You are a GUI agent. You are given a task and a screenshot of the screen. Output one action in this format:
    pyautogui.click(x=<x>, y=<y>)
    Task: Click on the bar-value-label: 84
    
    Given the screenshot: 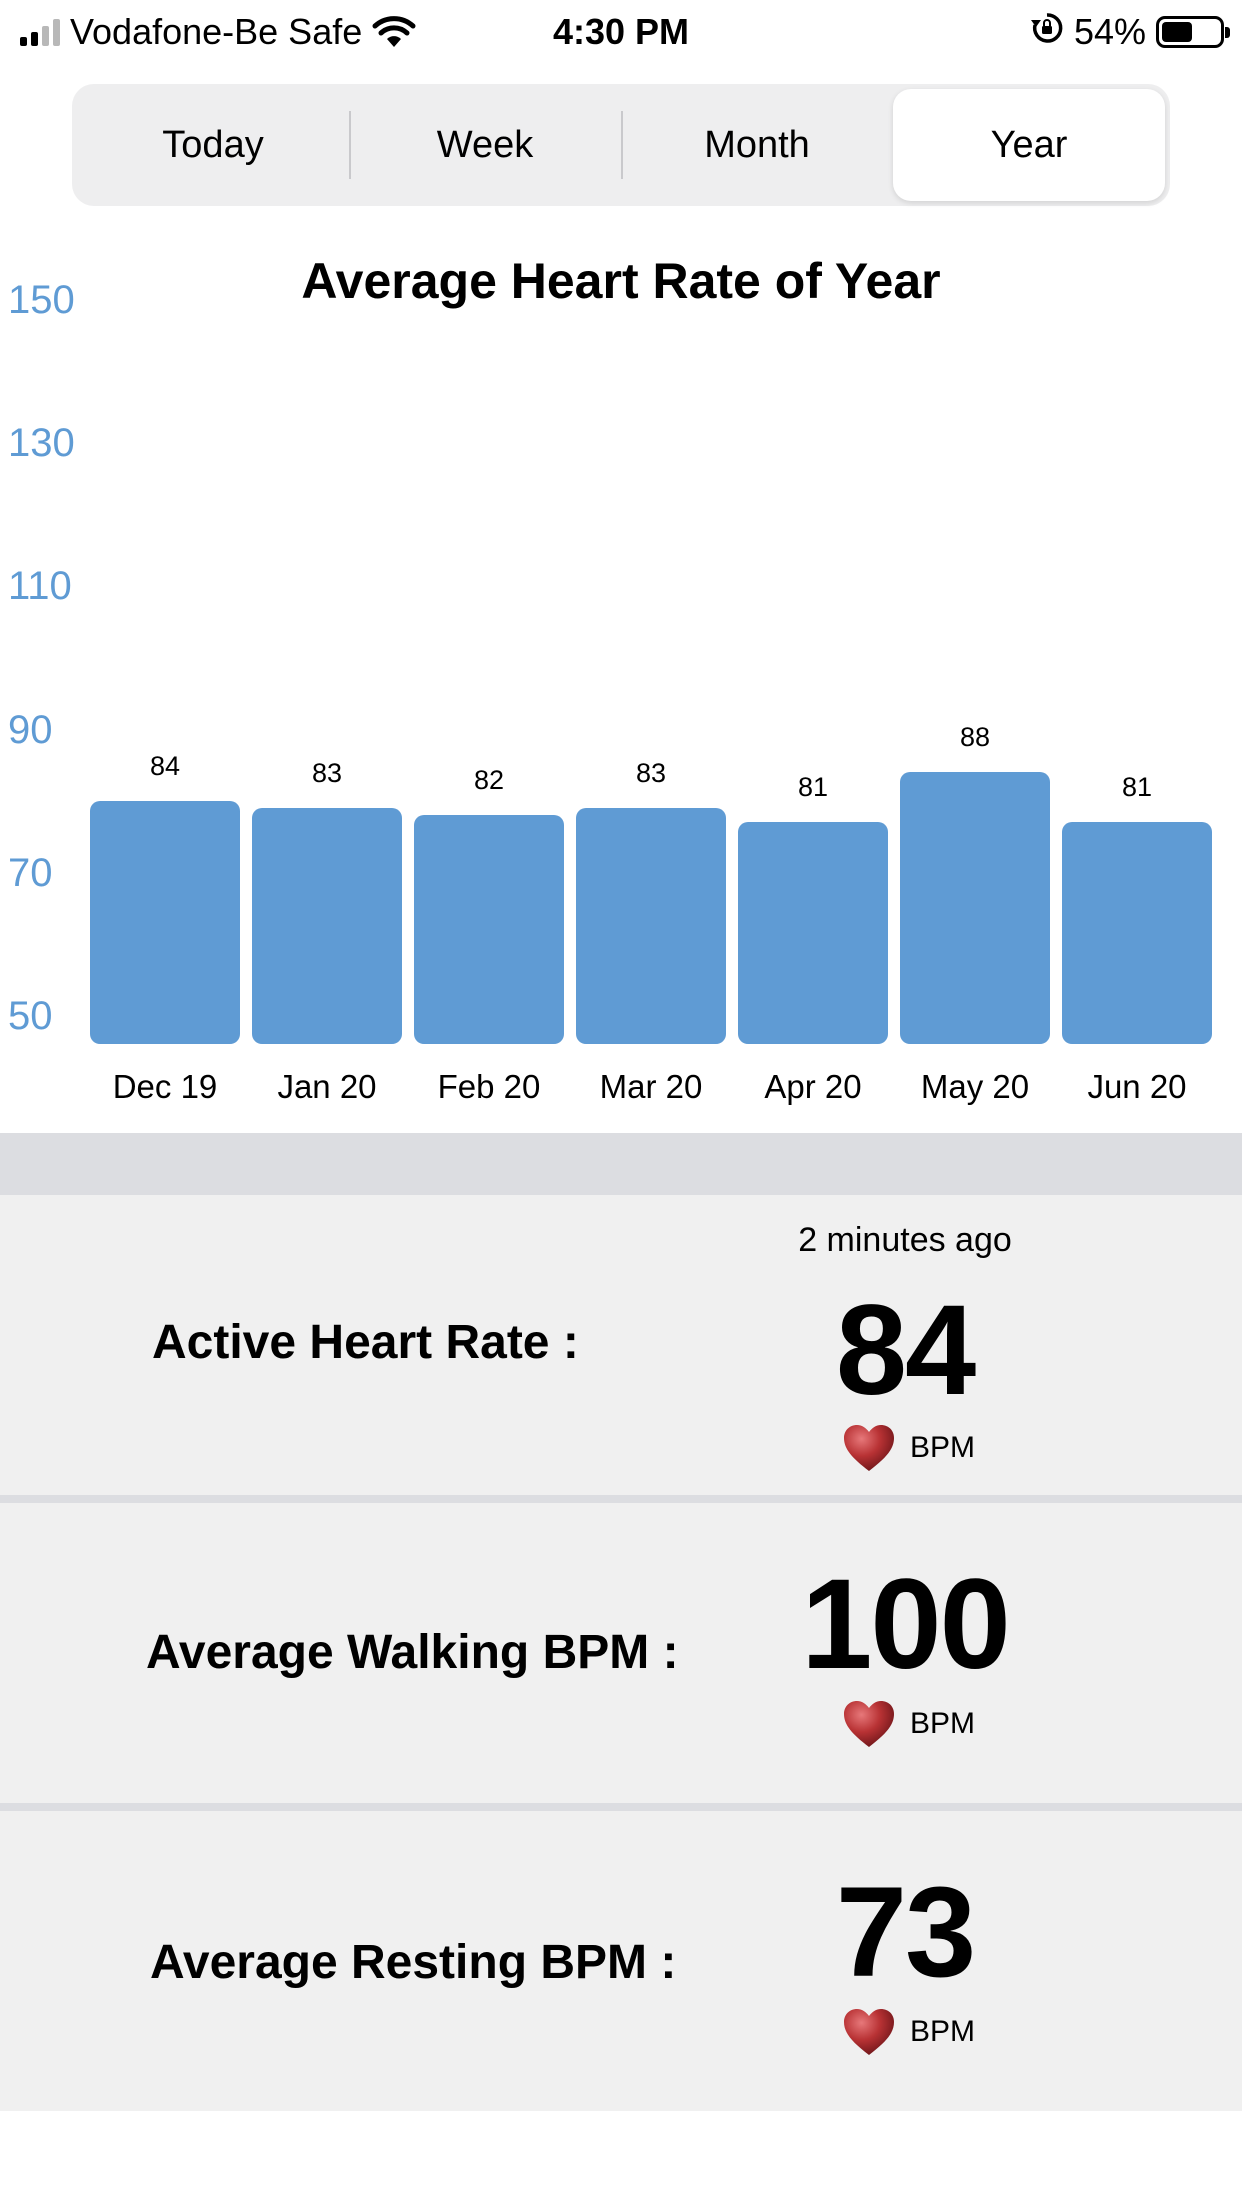 What is the action you would take?
    pyautogui.click(x=165, y=765)
    